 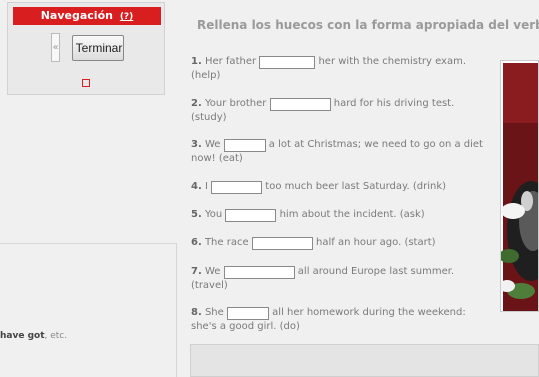 What do you see at coordinates (196, 214) in the screenshot?
I see `question-number: 5.` at bounding box center [196, 214].